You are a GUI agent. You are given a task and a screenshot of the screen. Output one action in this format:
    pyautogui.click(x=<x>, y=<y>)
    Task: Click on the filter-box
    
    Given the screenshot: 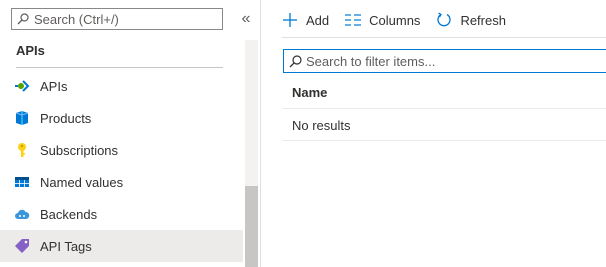 What is the action you would take?
    pyautogui.click(x=444, y=61)
    